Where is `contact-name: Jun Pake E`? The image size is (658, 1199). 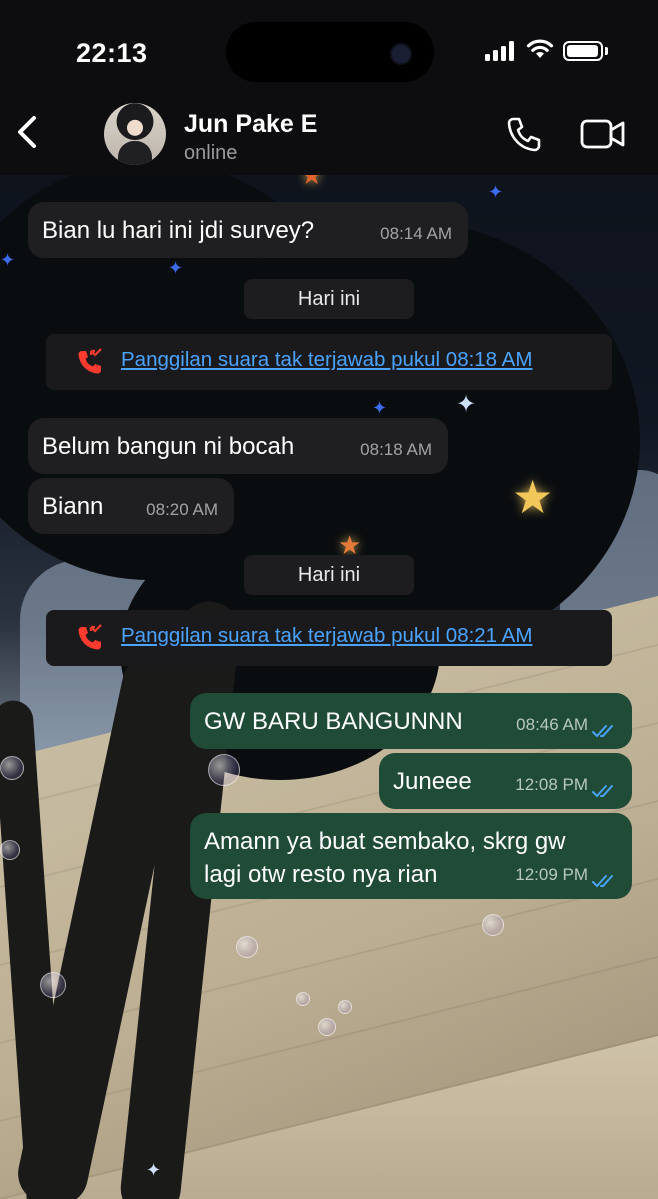
contact-name: Jun Pake E is located at coordinates (250, 124).